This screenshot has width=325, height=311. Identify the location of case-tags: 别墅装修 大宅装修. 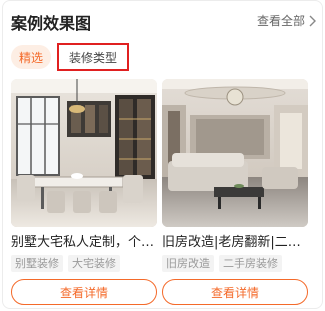
(84, 264).